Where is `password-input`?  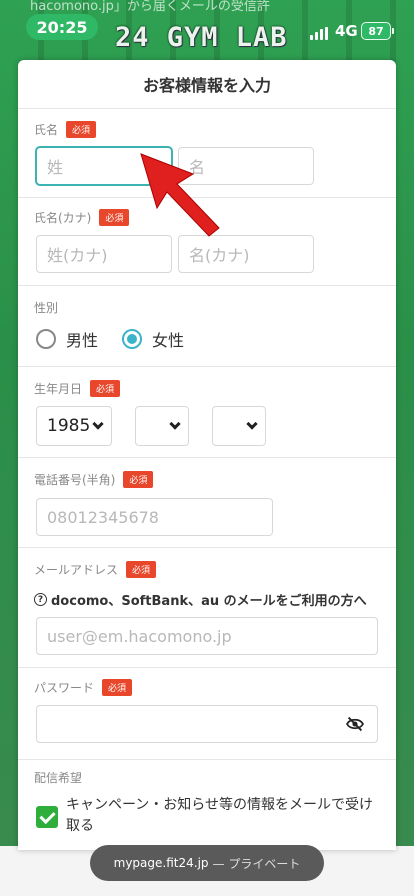 password-input is located at coordinates (207, 724).